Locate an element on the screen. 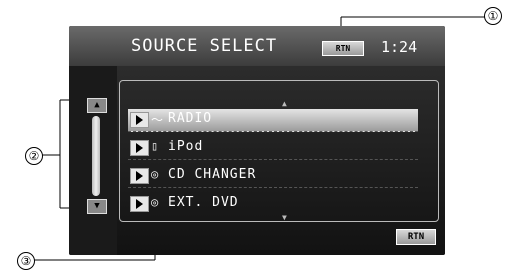  scroll-column: ▲ ▼ is located at coordinates (97, 156).